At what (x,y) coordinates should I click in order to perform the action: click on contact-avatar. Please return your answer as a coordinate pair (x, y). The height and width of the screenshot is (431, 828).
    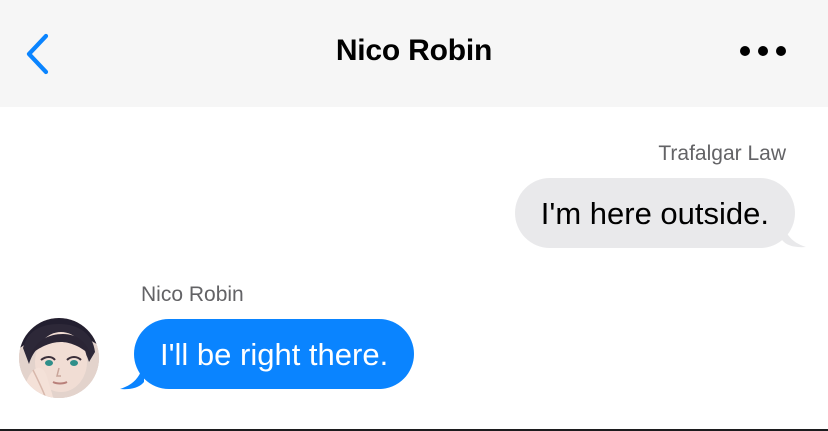
    Looking at the image, I should click on (59, 358).